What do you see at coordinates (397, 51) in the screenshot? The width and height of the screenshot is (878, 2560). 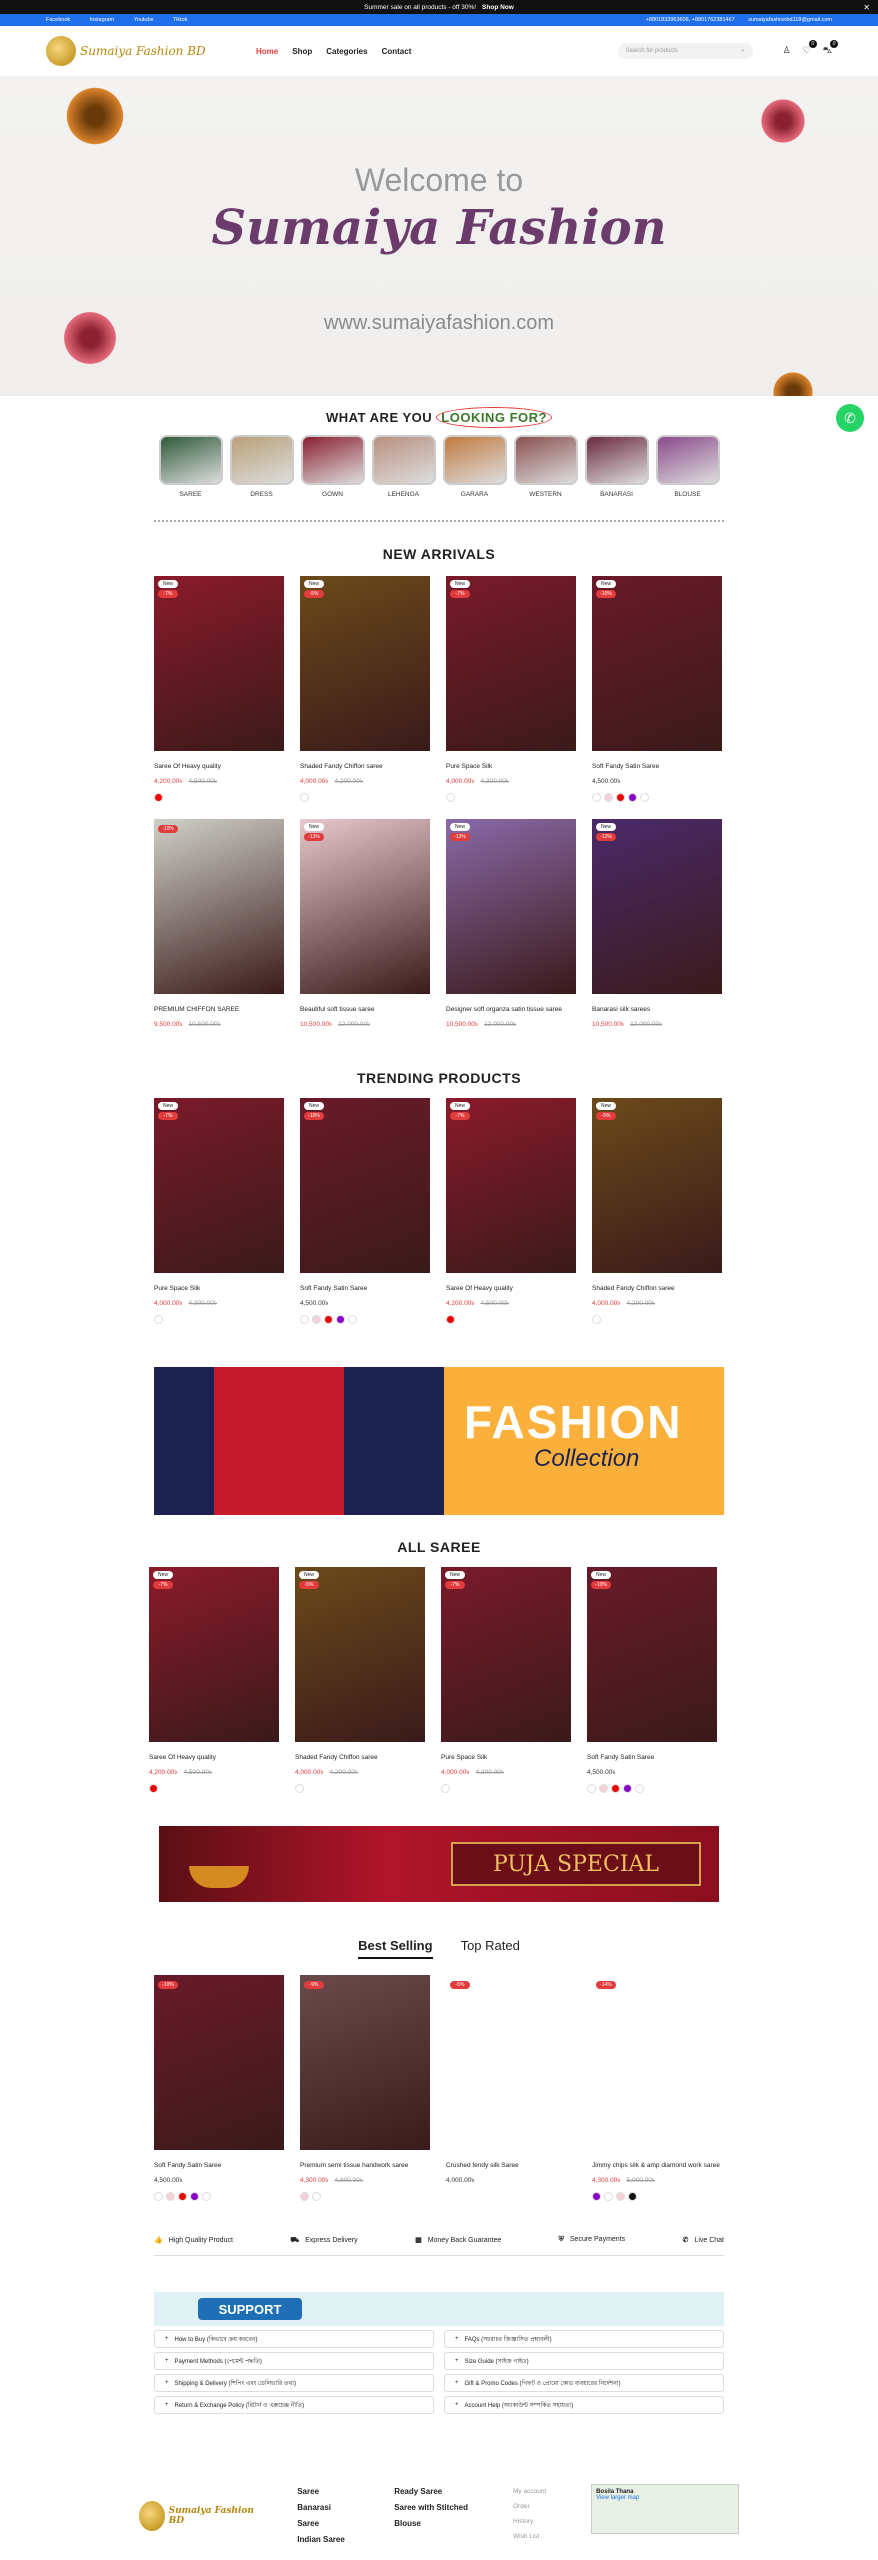 I see `nav-contact: Contact` at bounding box center [397, 51].